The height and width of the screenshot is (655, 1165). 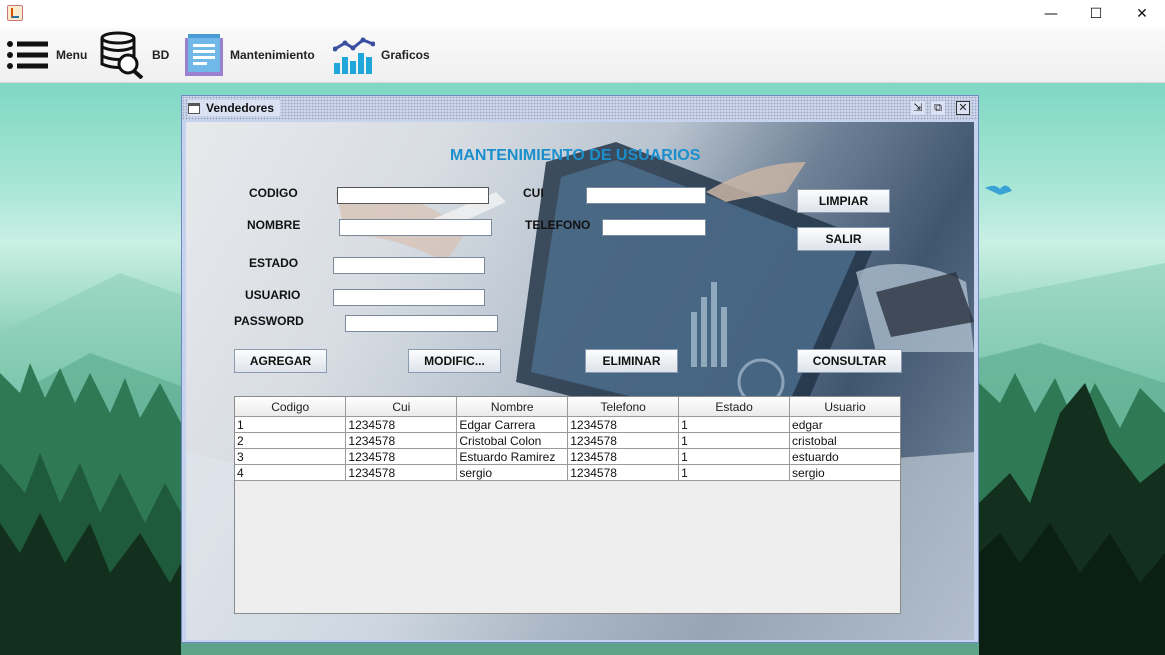 What do you see at coordinates (291, 440) in the screenshot?
I see `cell-codigo: 2` at bounding box center [291, 440].